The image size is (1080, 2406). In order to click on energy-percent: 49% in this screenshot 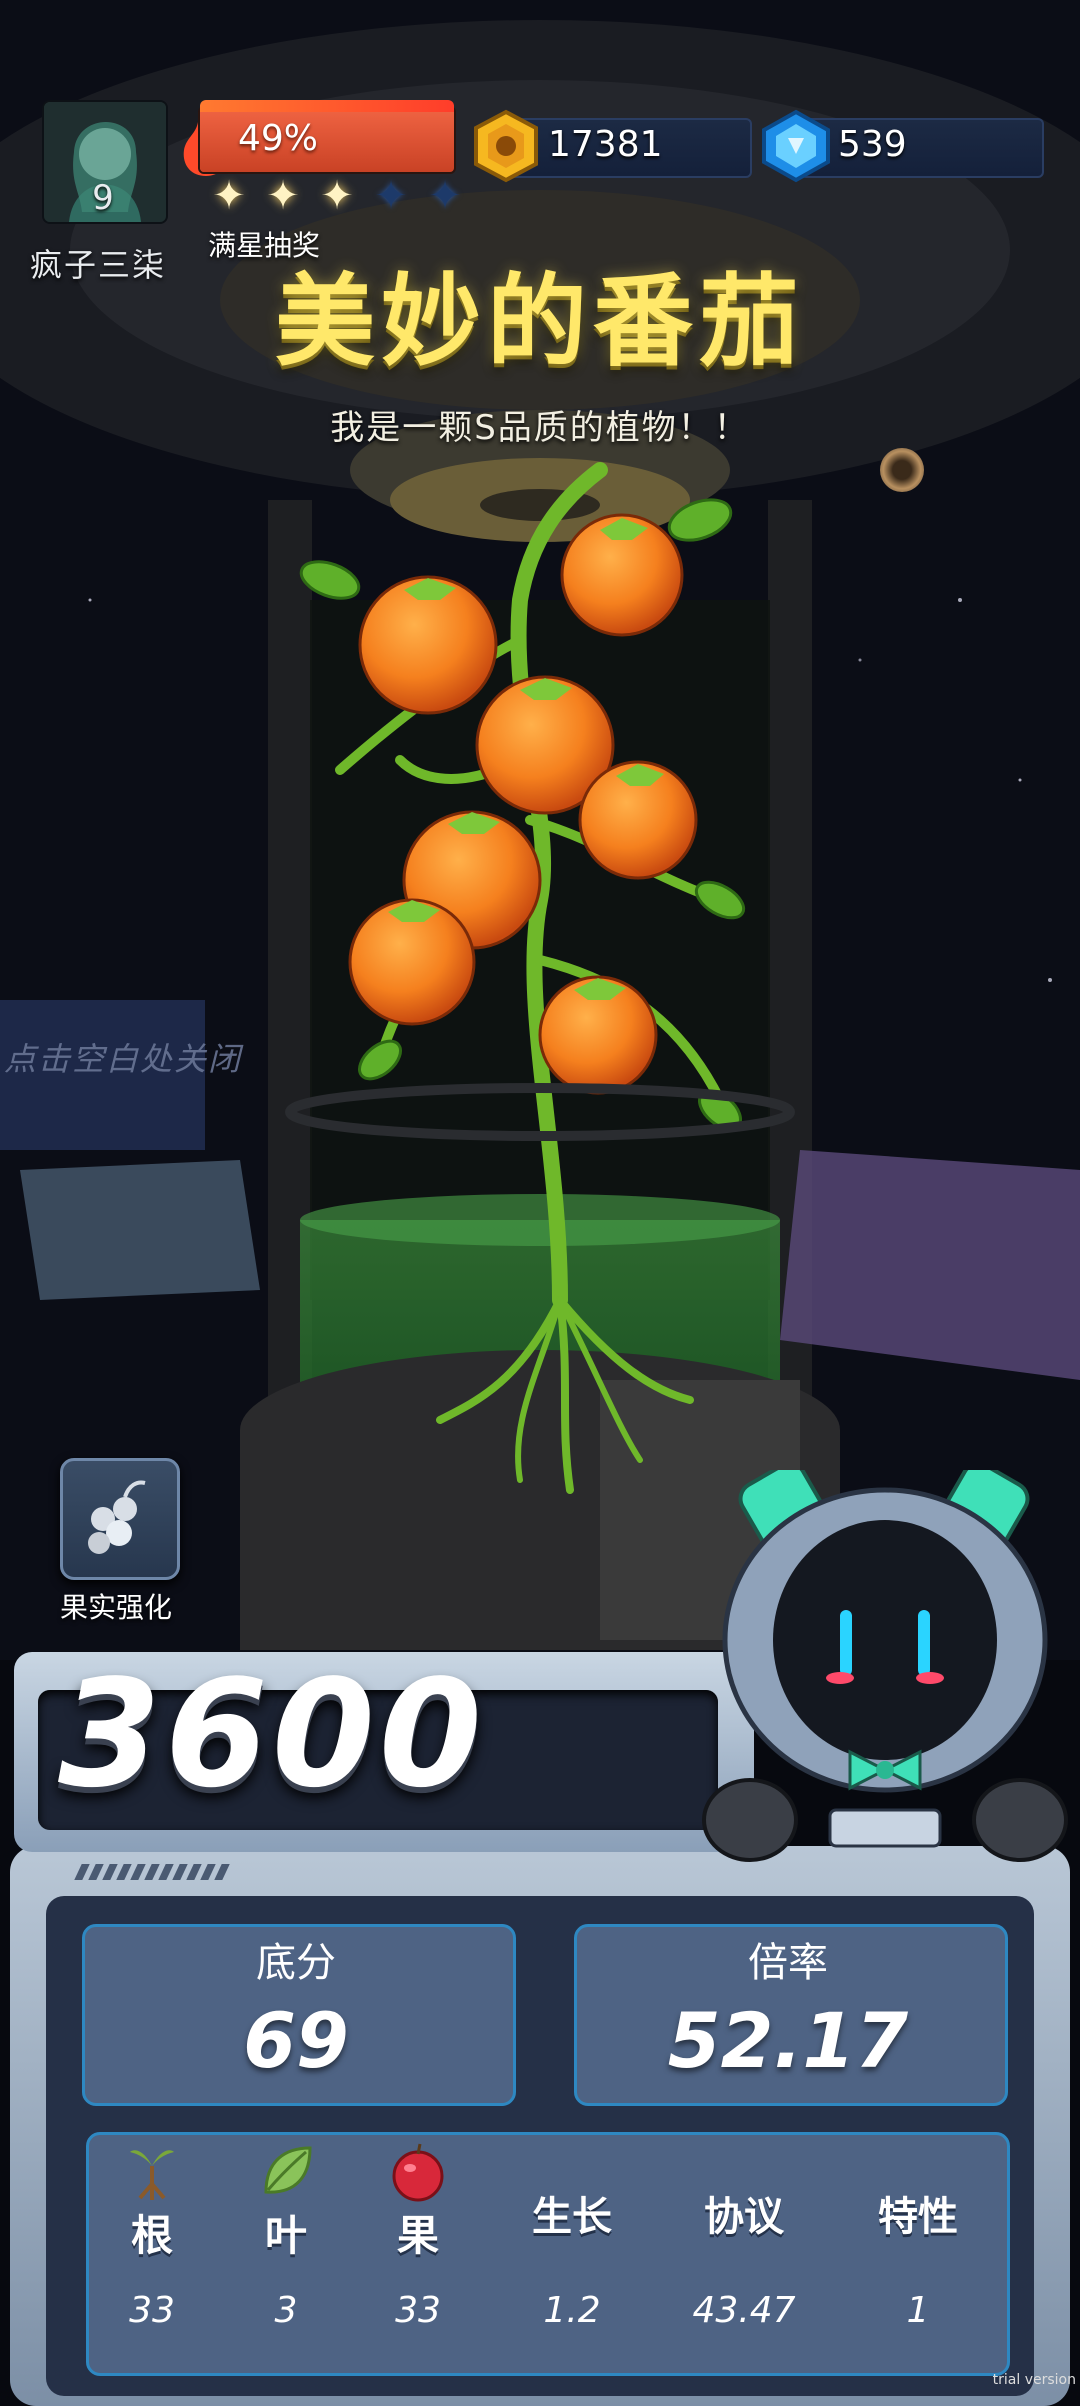, I will do `click(278, 138)`.